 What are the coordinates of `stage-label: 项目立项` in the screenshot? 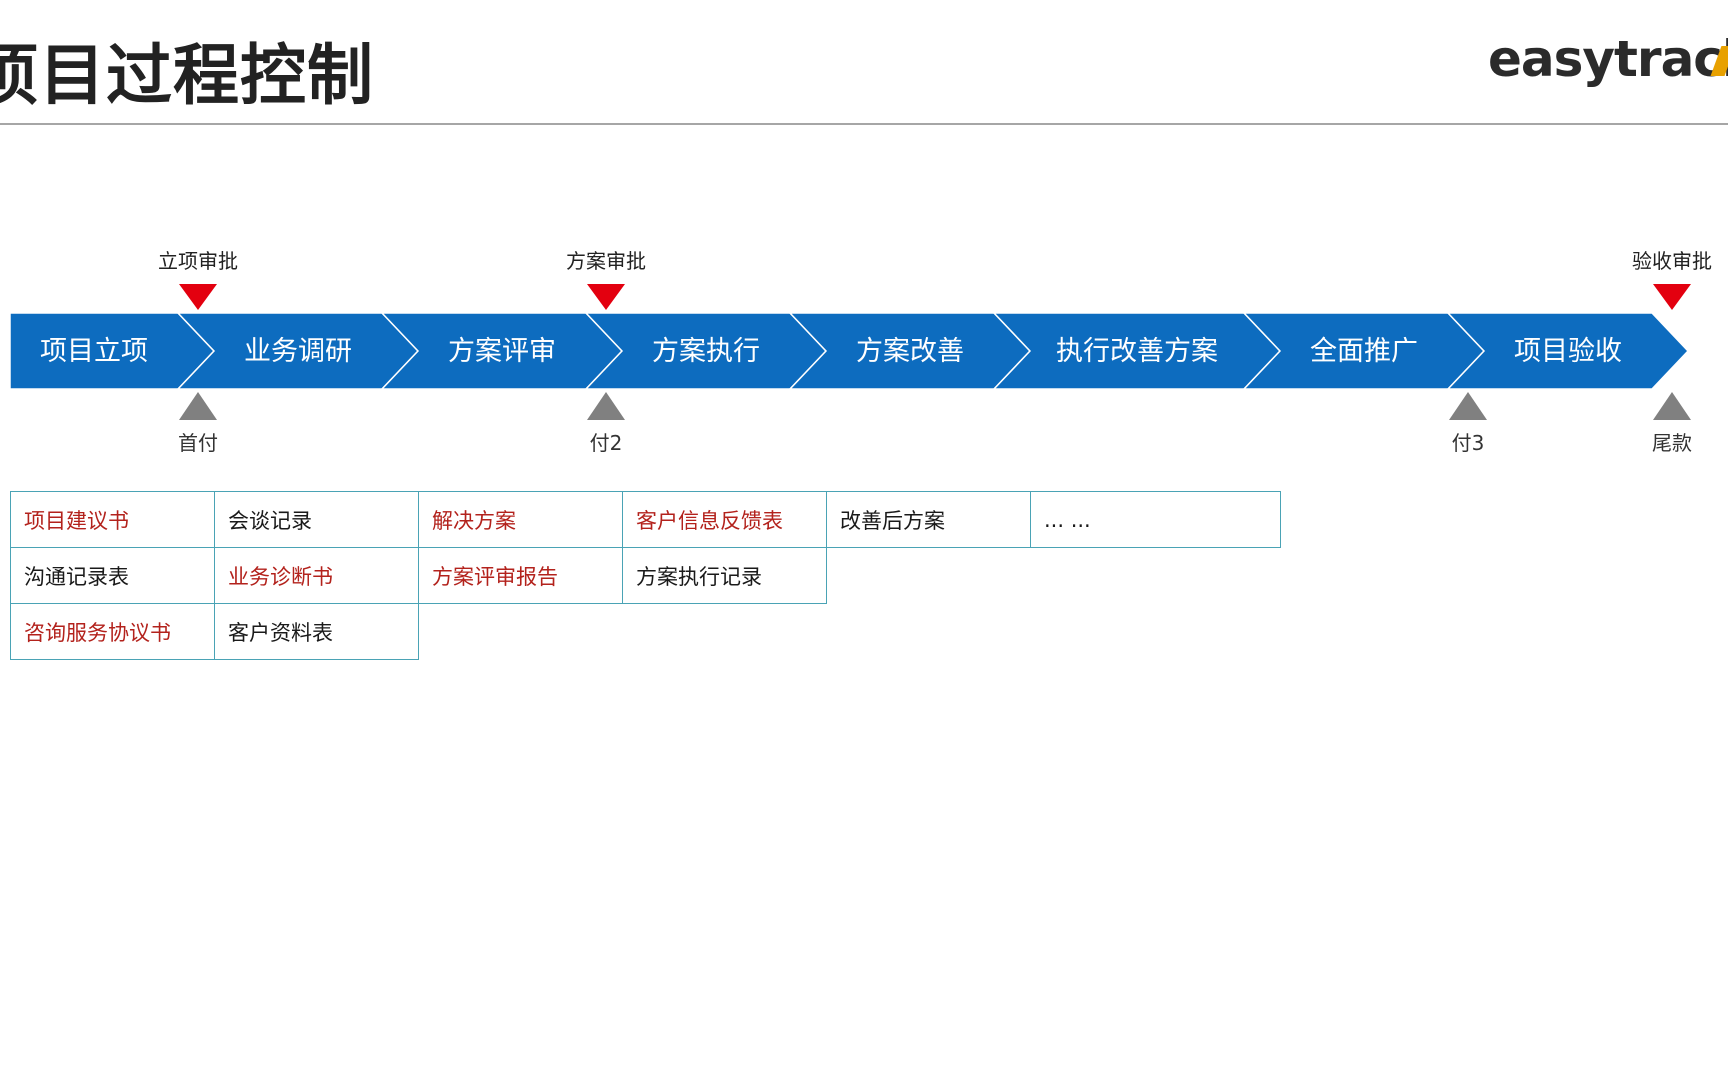 It's located at (94, 351).